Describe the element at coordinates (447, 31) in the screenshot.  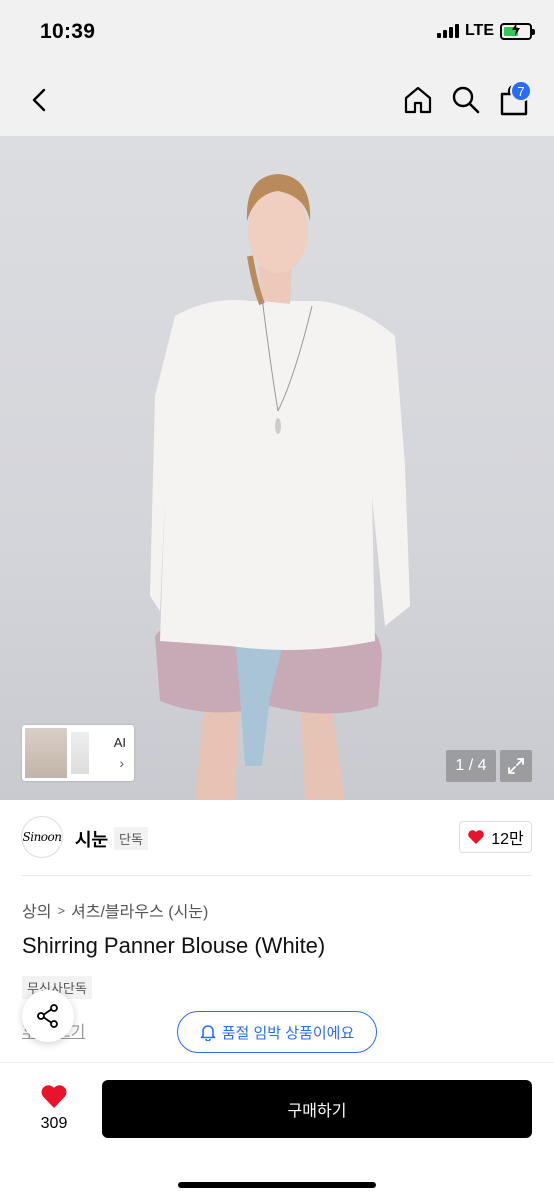
I see `signal-icon` at that location.